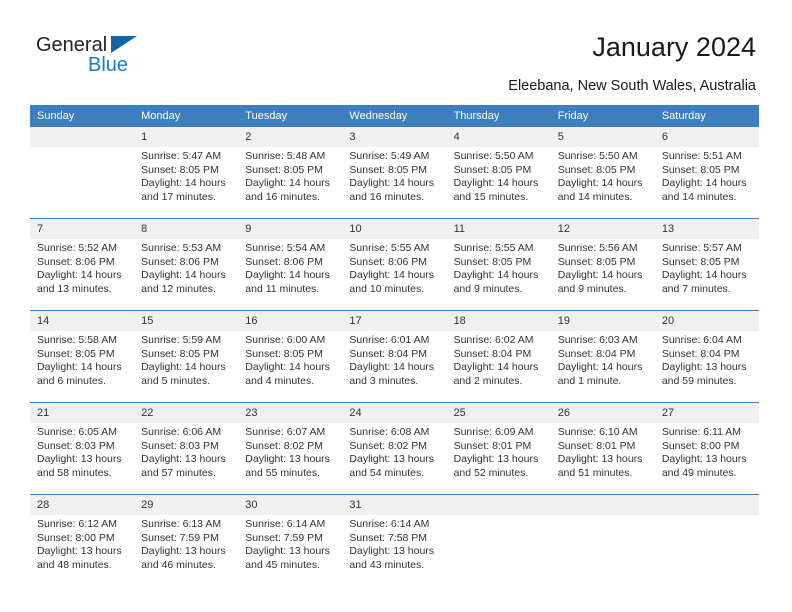 This screenshot has width=792, height=612. Describe the element at coordinates (699, 196) in the screenshot. I see `daylight-text-cont: and 14 minutes.` at that location.